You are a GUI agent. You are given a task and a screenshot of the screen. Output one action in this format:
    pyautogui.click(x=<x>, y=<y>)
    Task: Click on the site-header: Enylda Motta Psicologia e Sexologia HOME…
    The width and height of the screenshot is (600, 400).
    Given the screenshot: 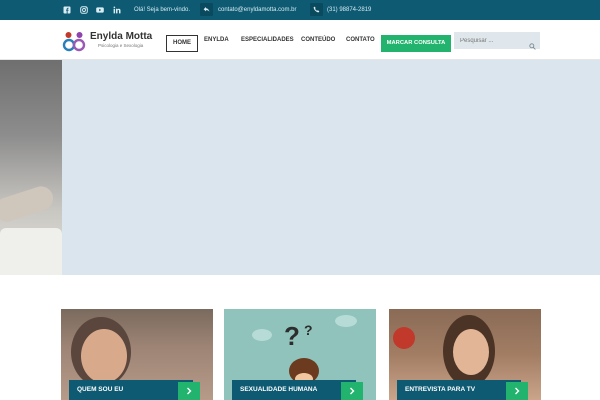 What is the action you would take?
    pyautogui.click(x=300, y=40)
    